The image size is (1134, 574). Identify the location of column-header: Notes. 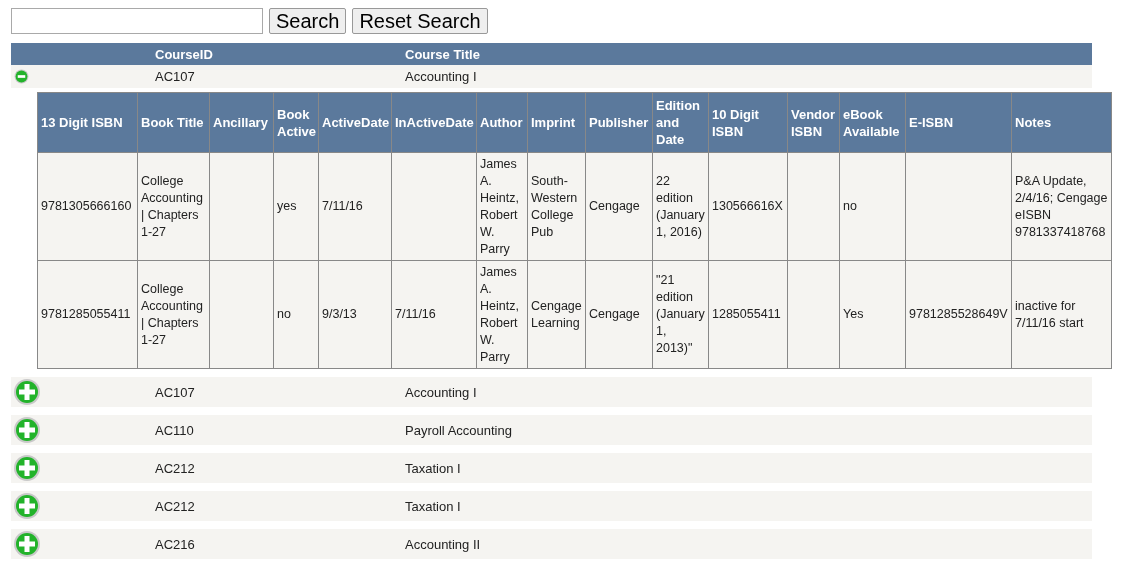
(1061, 122).